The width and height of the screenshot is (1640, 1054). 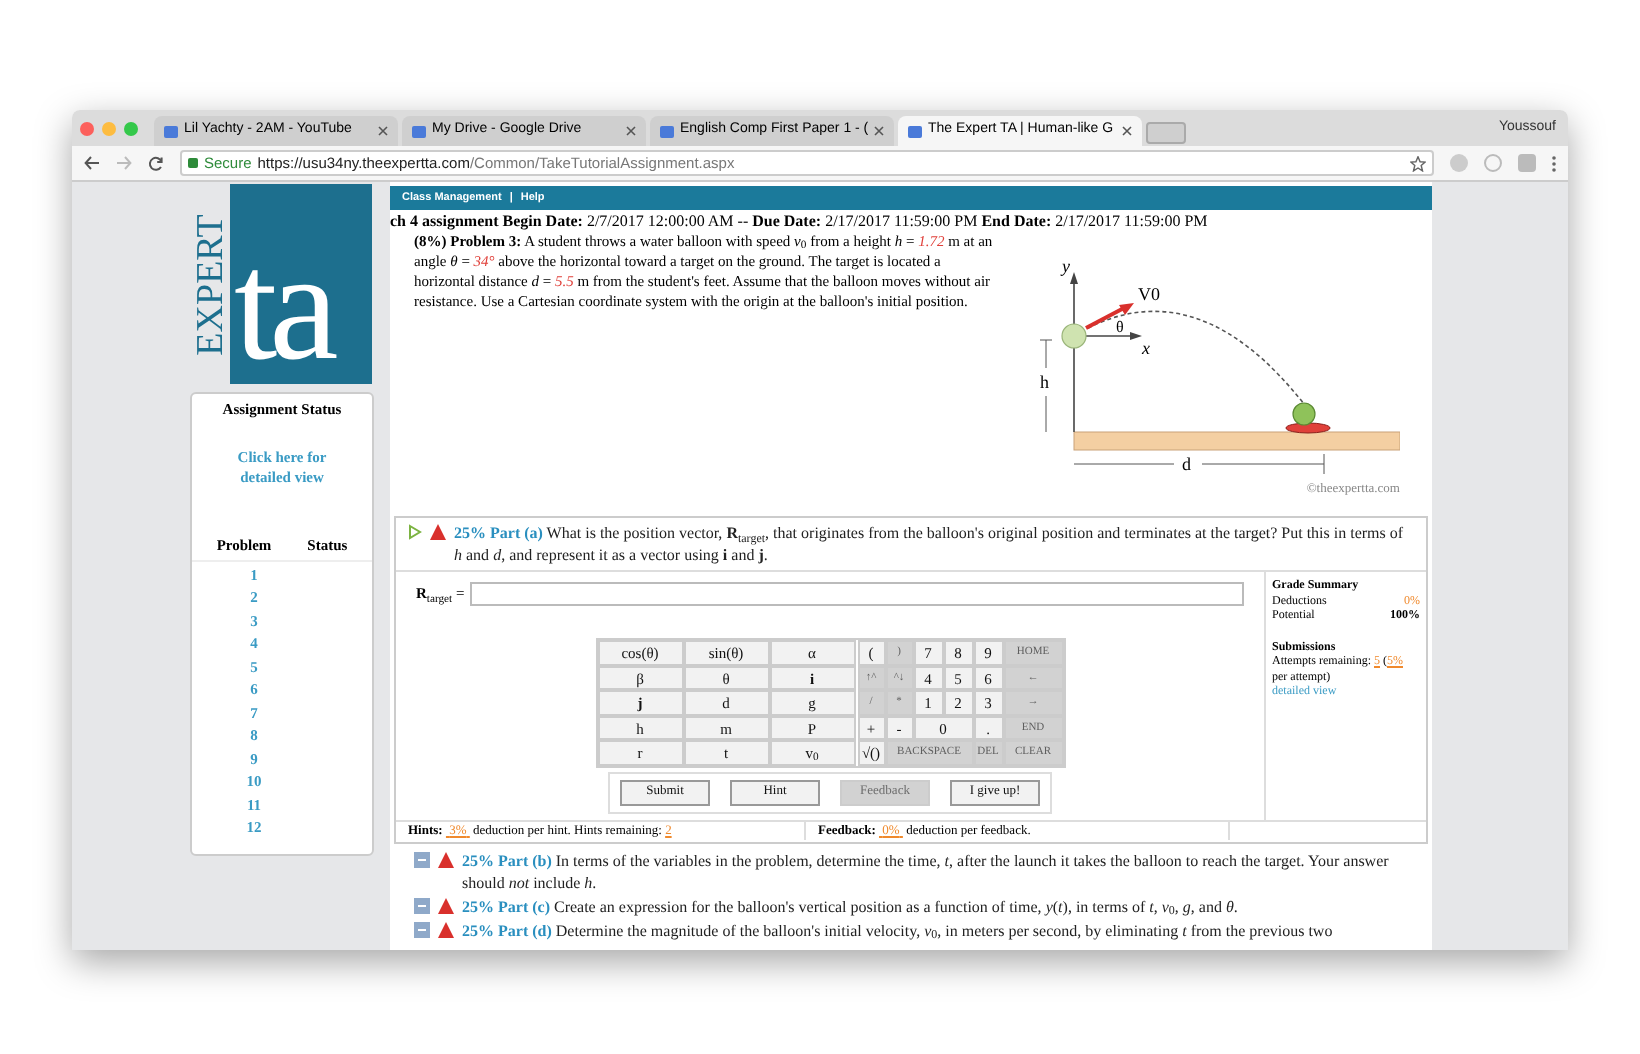 I want to click on new-tab-button, so click(x=1166, y=133).